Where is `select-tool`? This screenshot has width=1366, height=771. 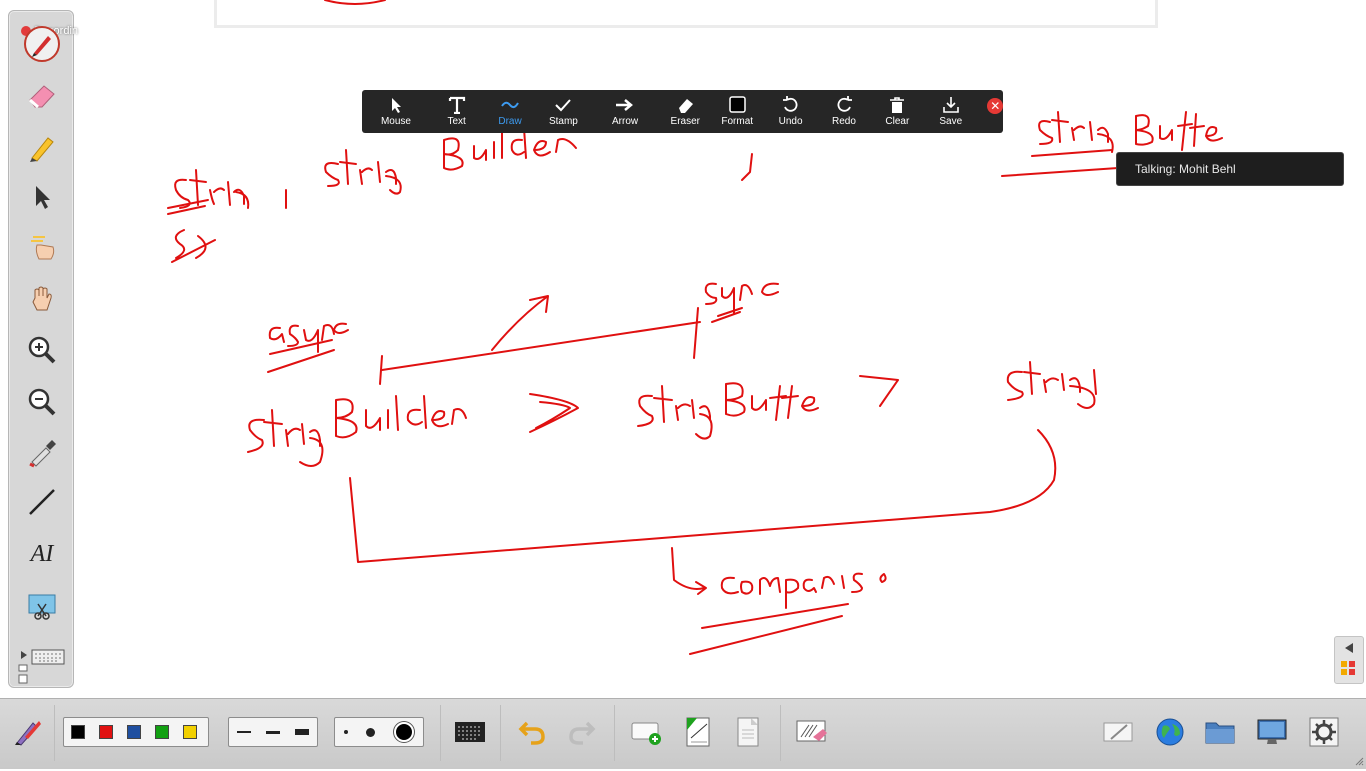
select-tool is located at coordinates (42, 198).